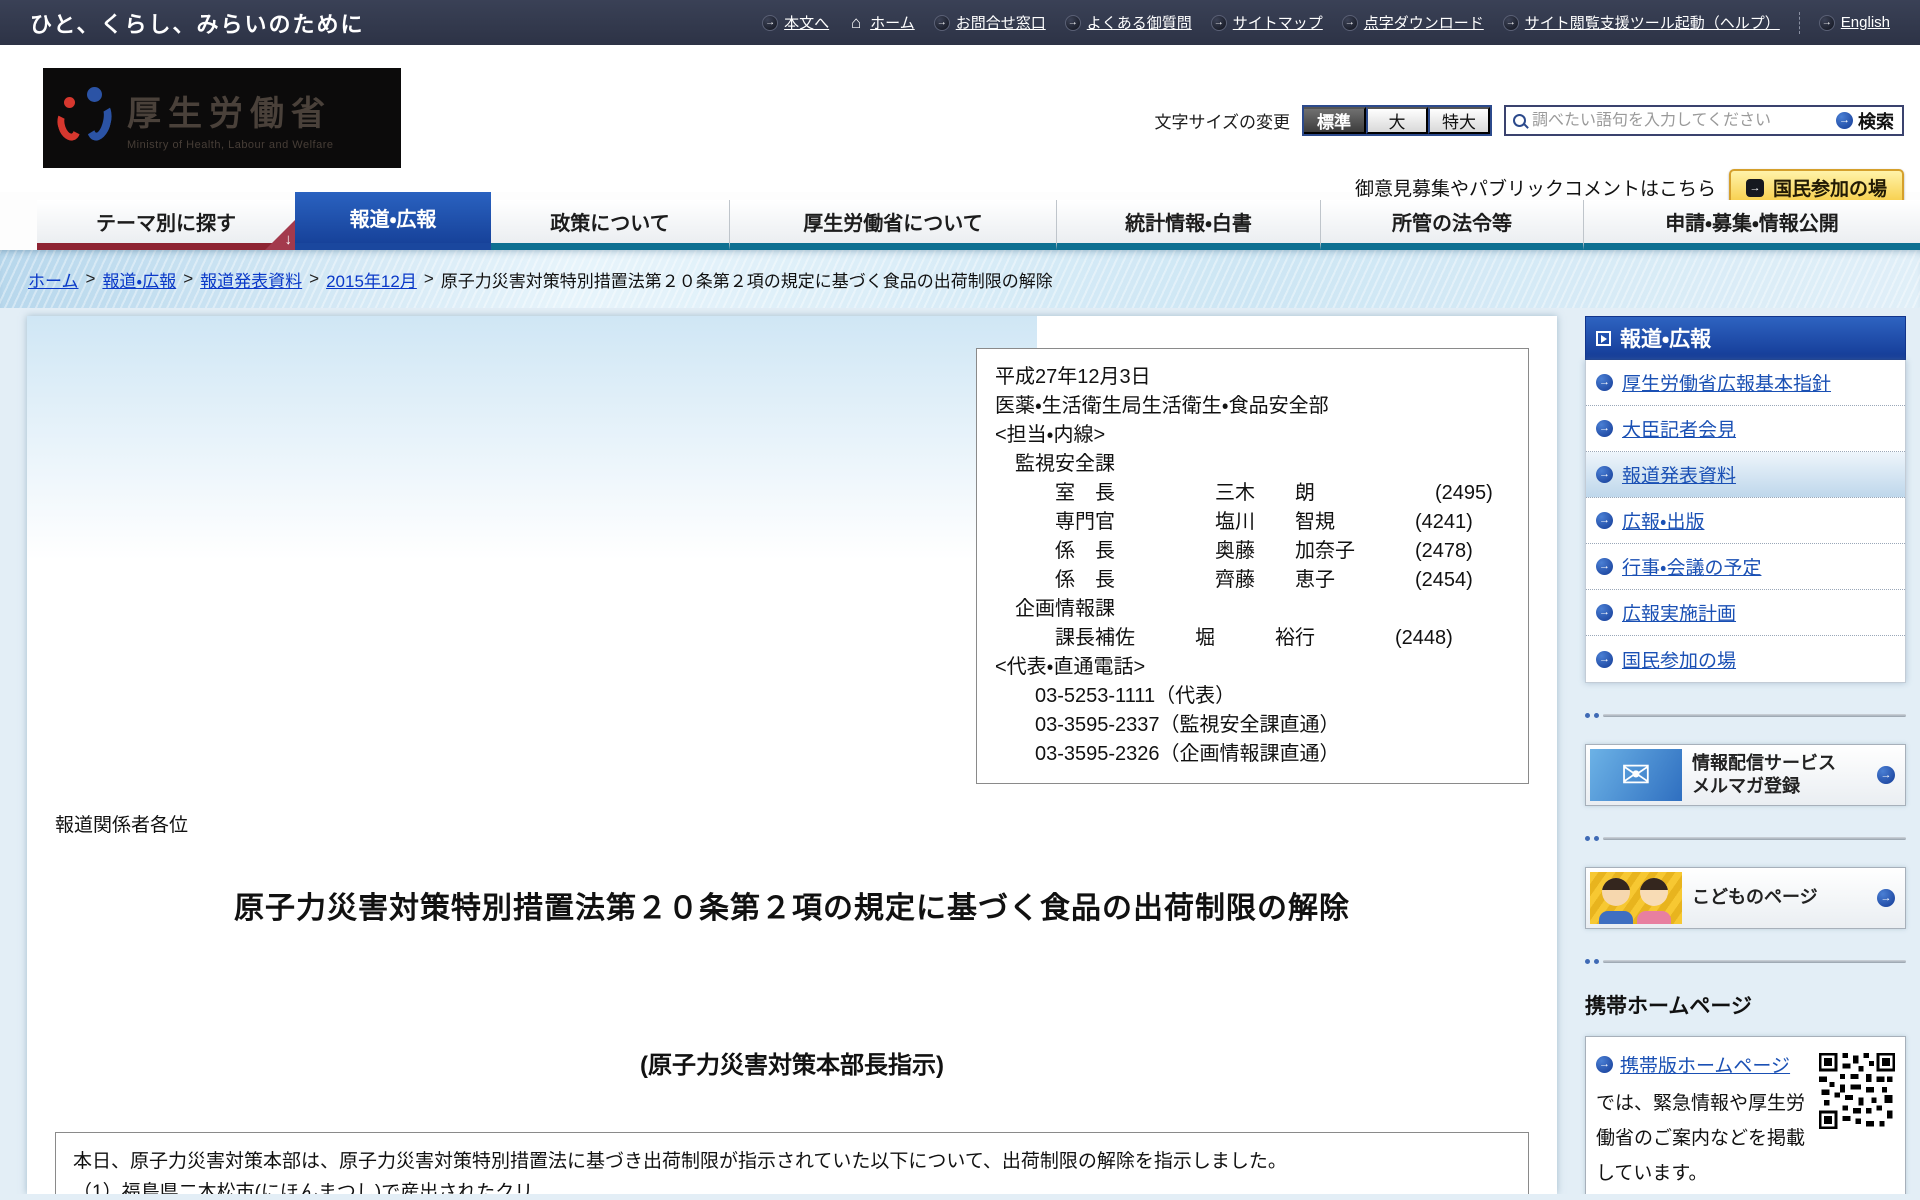  I want to click on salutation: 報道関係者各位, so click(122, 825).